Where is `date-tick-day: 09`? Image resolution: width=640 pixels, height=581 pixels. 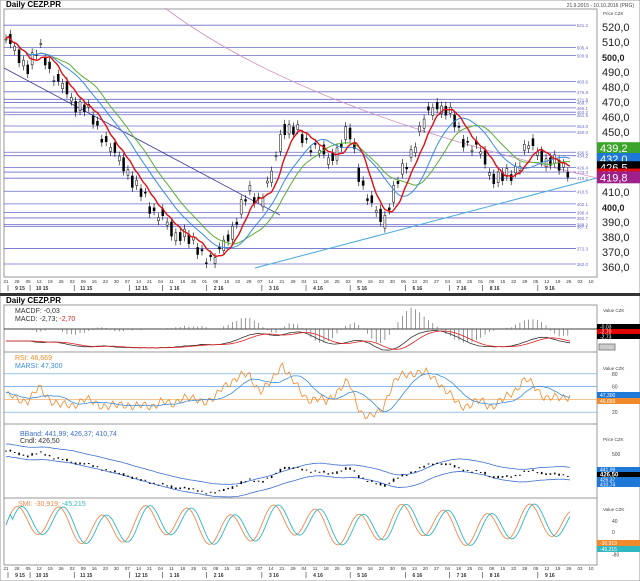
date-tick-day: 09 is located at coordinates (84, 568).